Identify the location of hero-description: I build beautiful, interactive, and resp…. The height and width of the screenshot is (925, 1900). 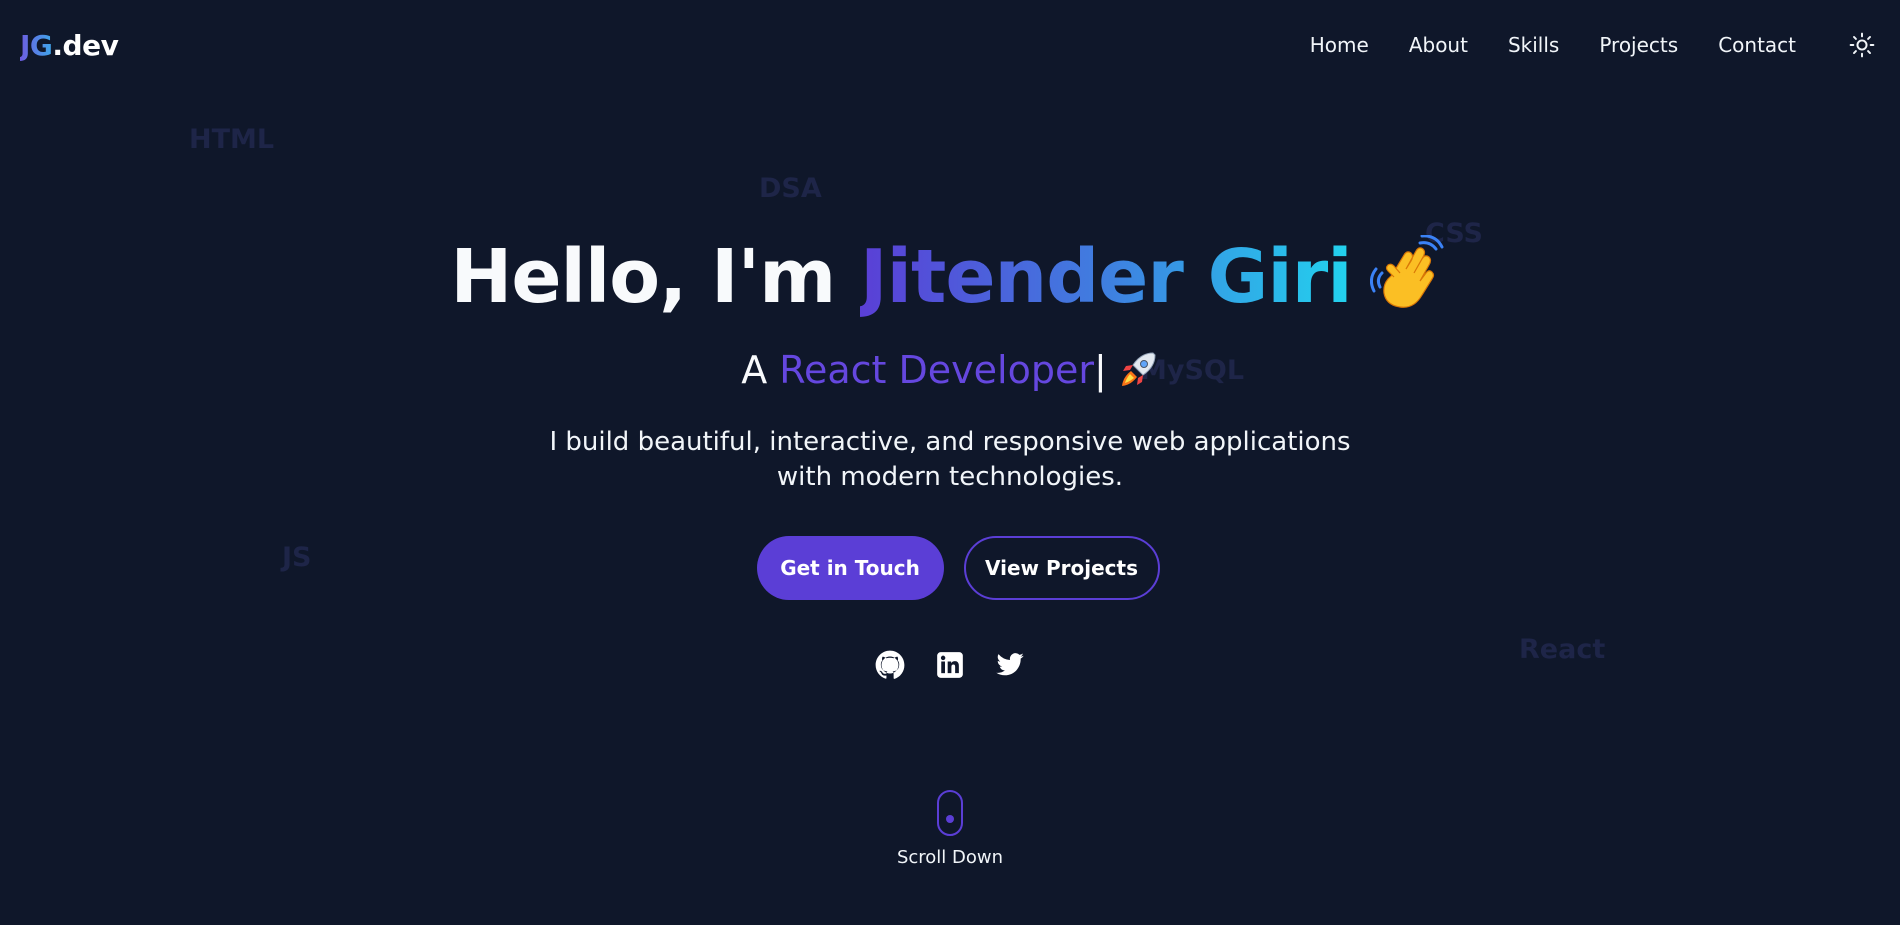
(950, 459).